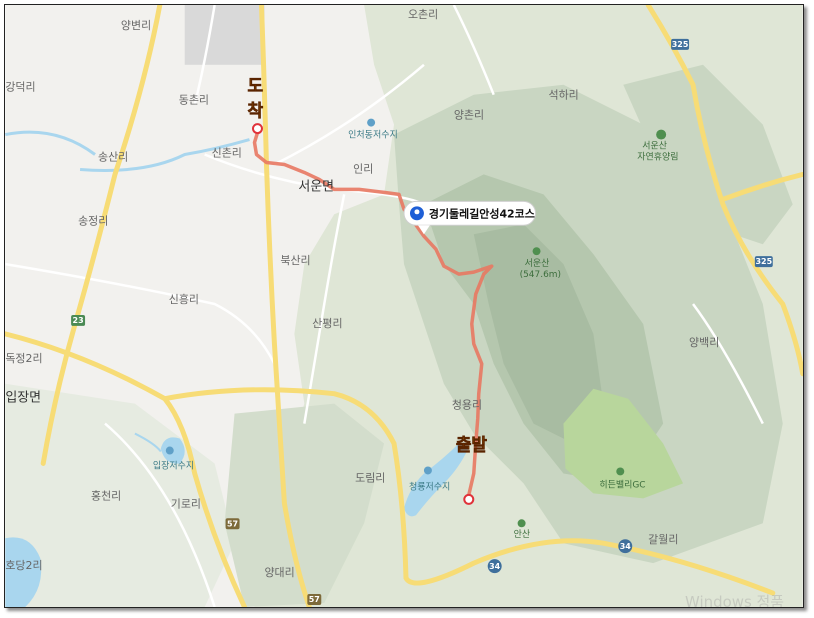 The height and width of the screenshot is (618, 814). I want to click on route-callout-title: 경기둘레길안성42코스, so click(482, 213).